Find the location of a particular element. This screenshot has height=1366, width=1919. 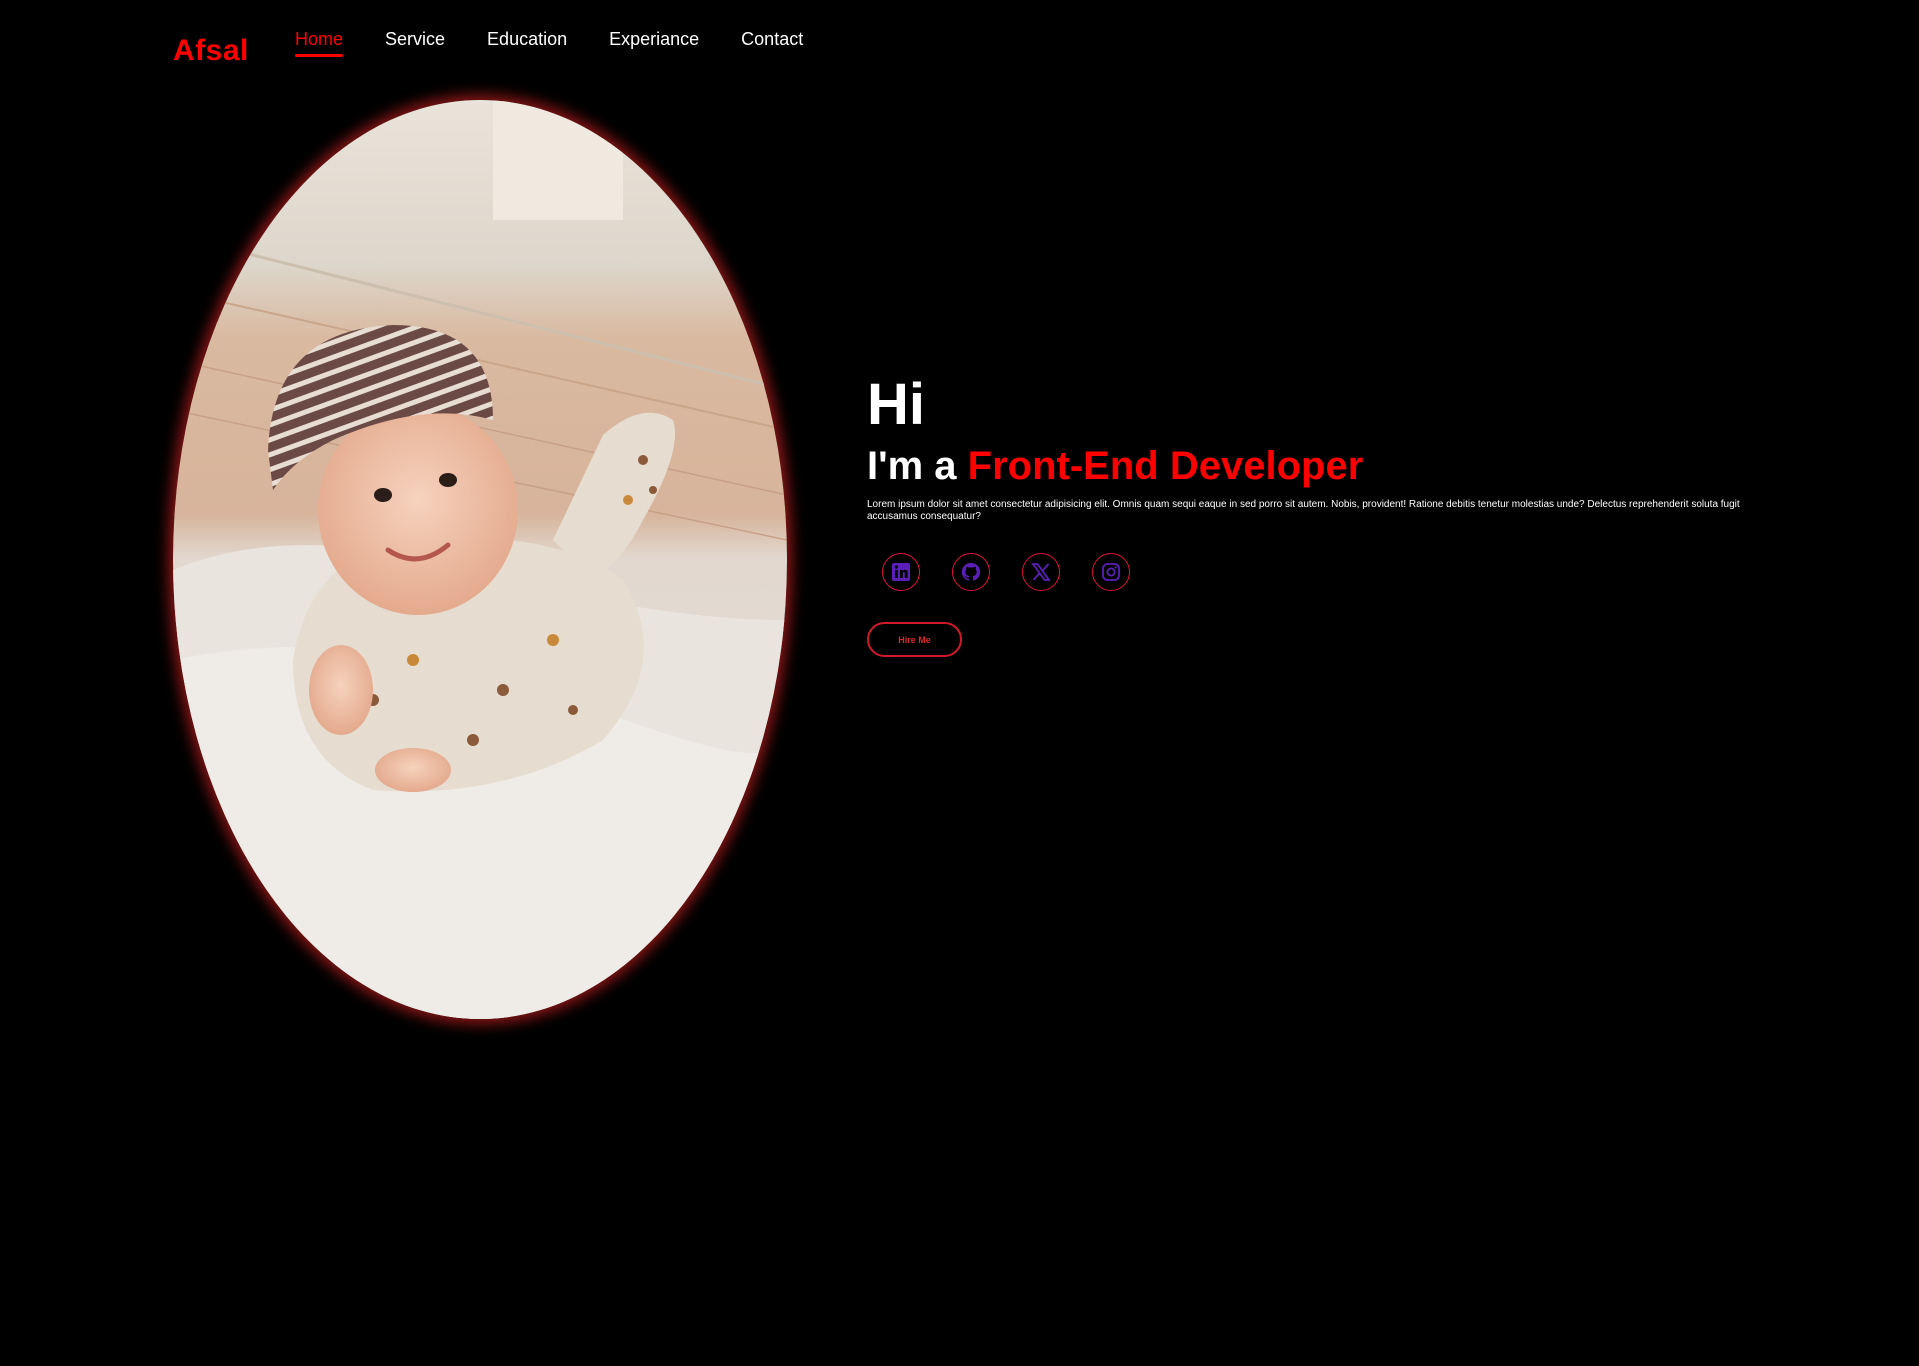

hero-greeting: Hi is located at coordinates (896, 404).